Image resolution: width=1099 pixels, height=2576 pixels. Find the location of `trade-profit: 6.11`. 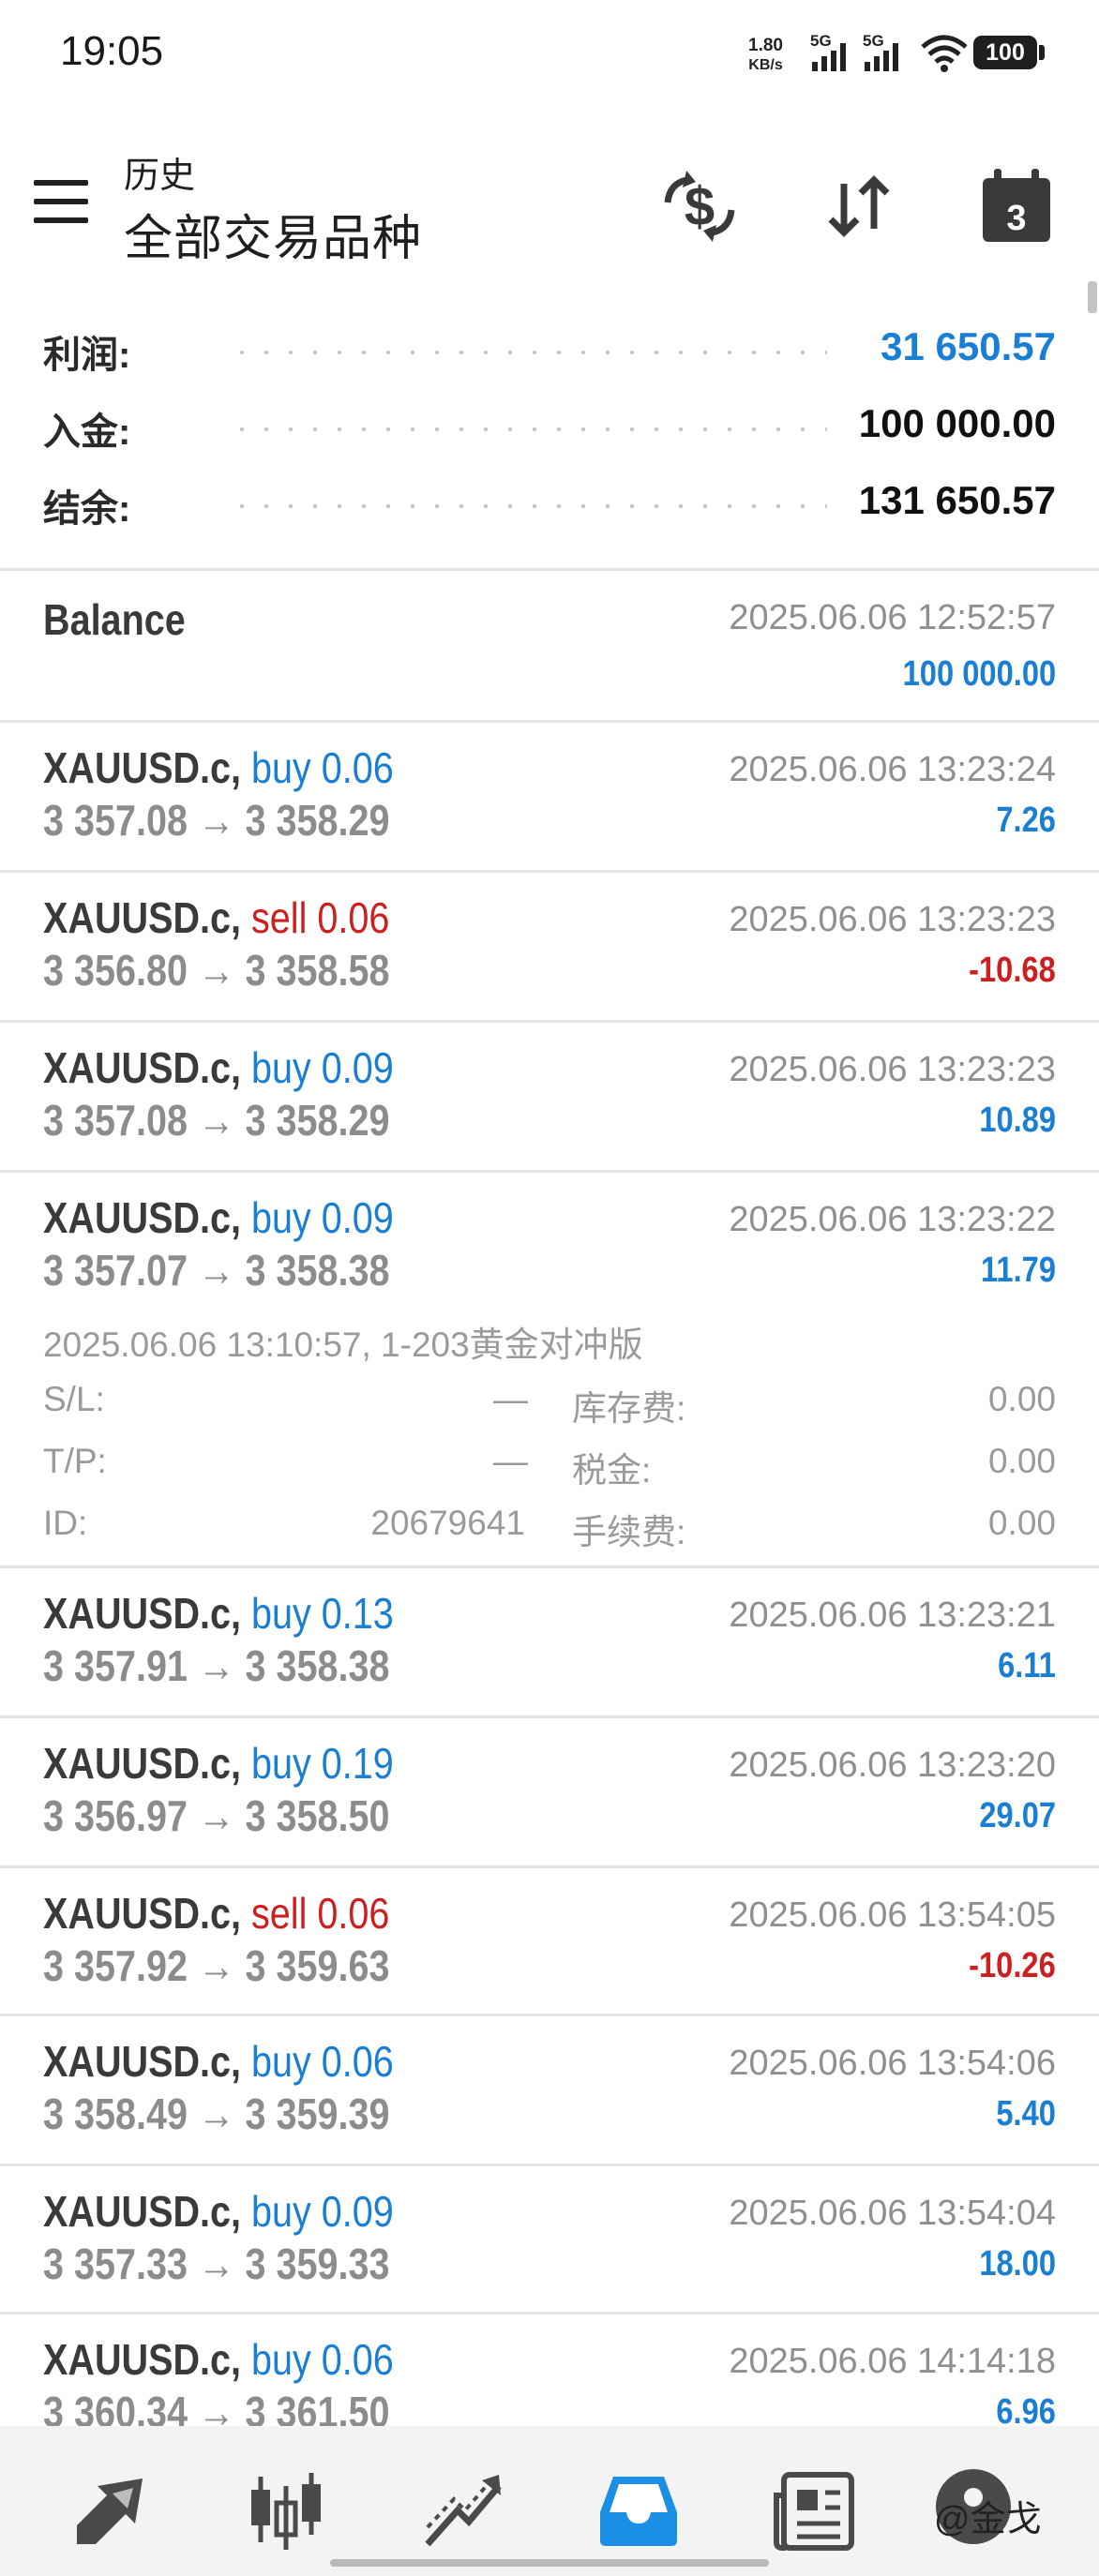

trade-profit: 6.11 is located at coordinates (1027, 1666).